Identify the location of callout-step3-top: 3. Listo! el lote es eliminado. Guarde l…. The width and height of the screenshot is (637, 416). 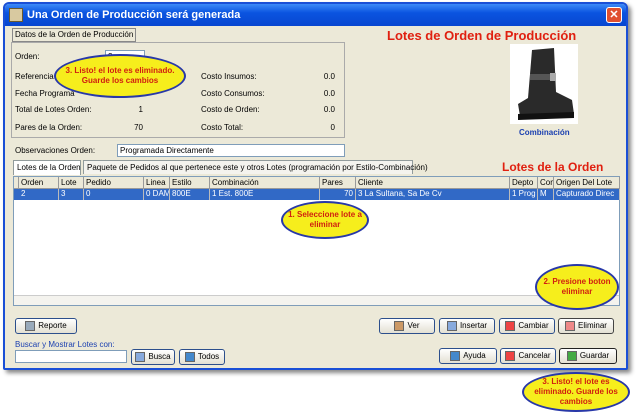
(120, 76).